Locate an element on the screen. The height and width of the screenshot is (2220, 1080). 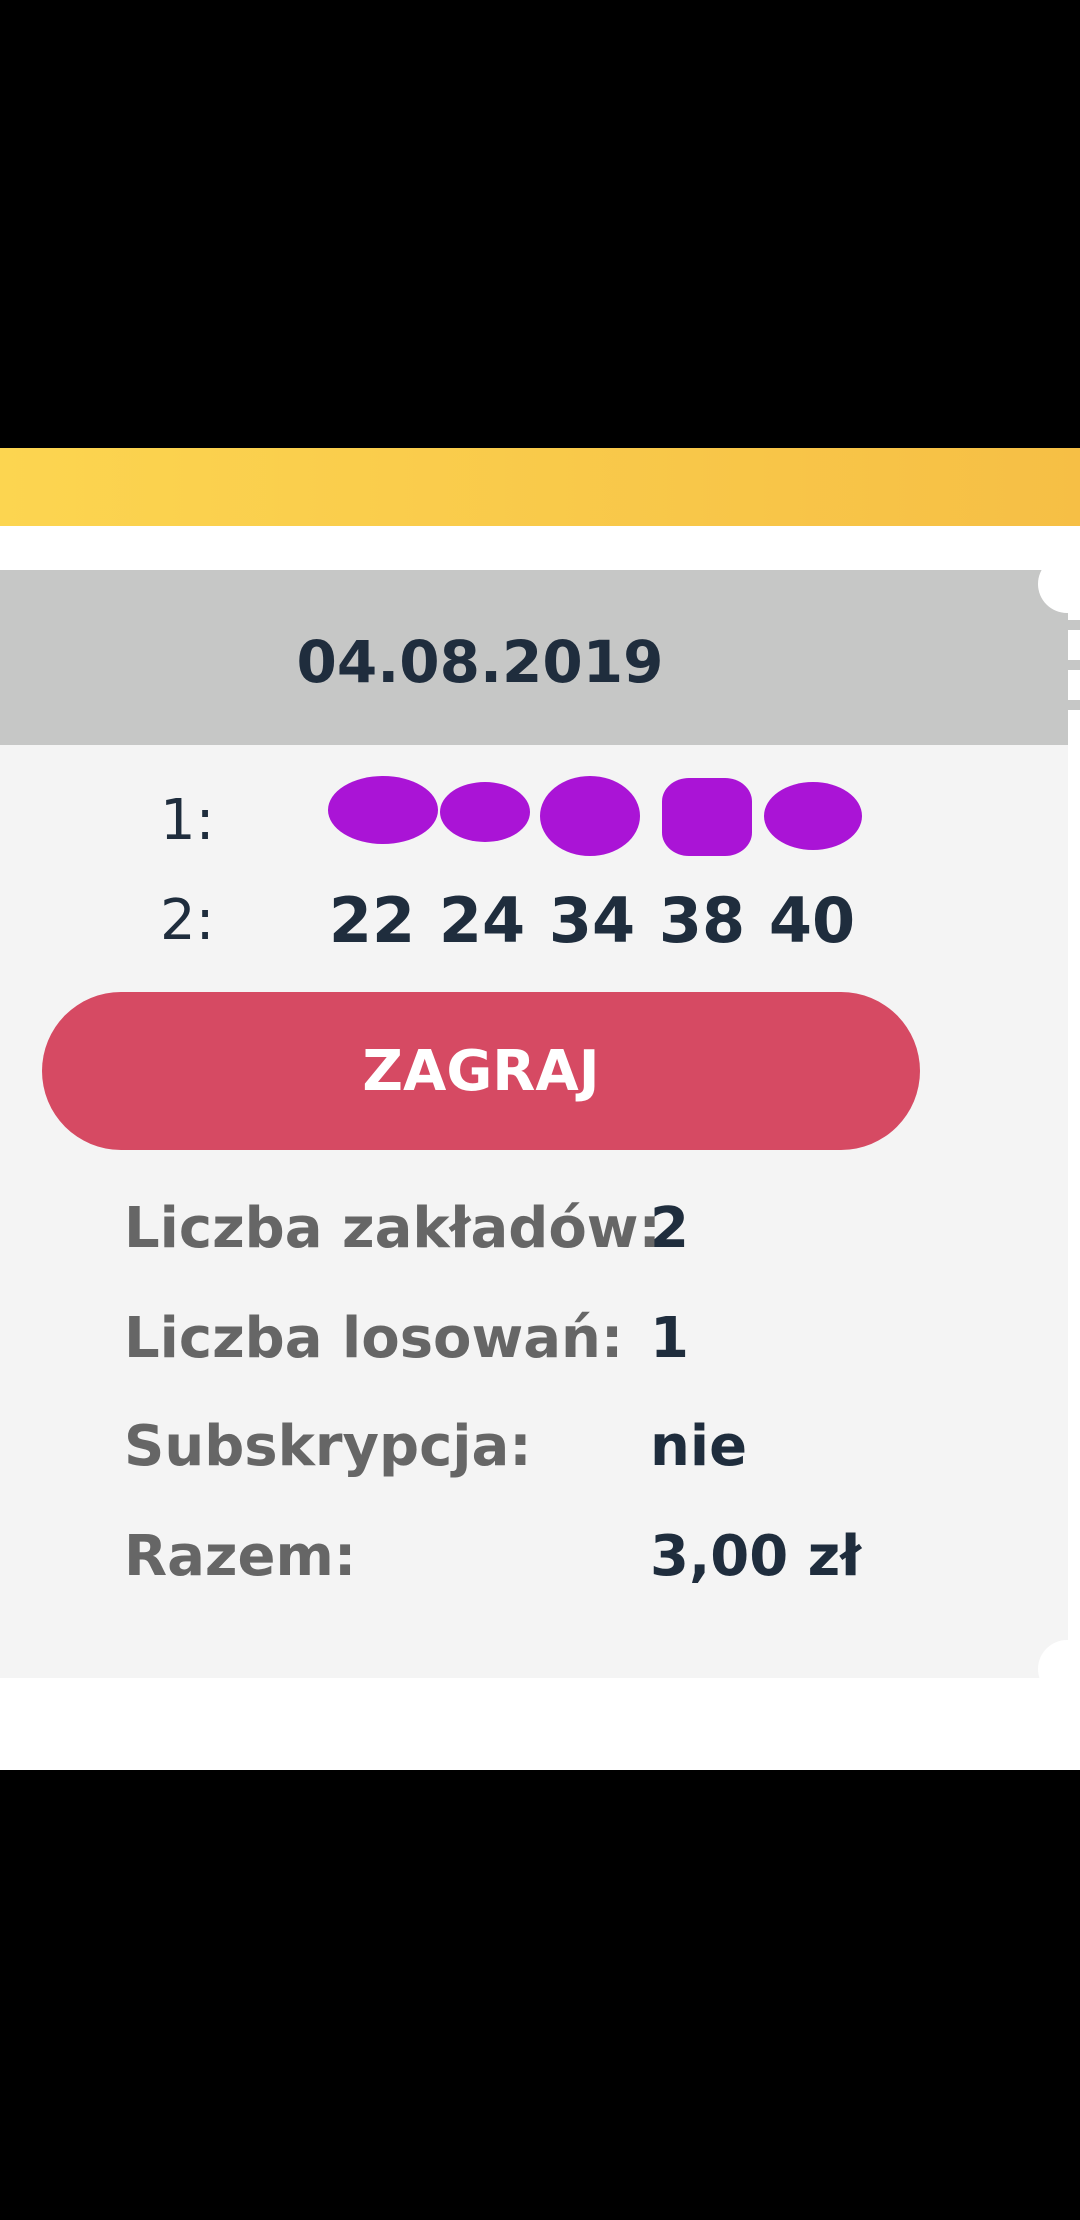
bets-count-value: 2 is located at coordinates (669, 1228).